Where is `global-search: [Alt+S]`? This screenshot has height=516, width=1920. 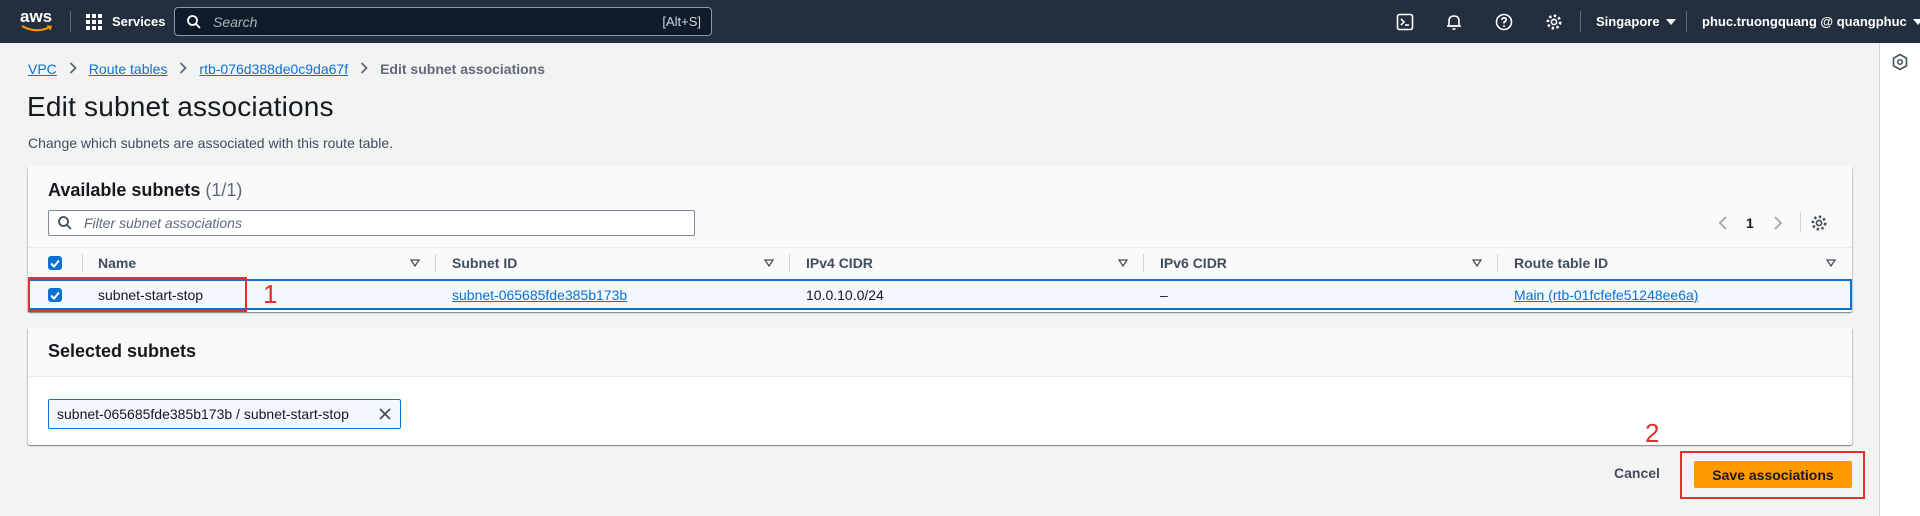
global-search: [Alt+S] is located at coordinates (443, 21).